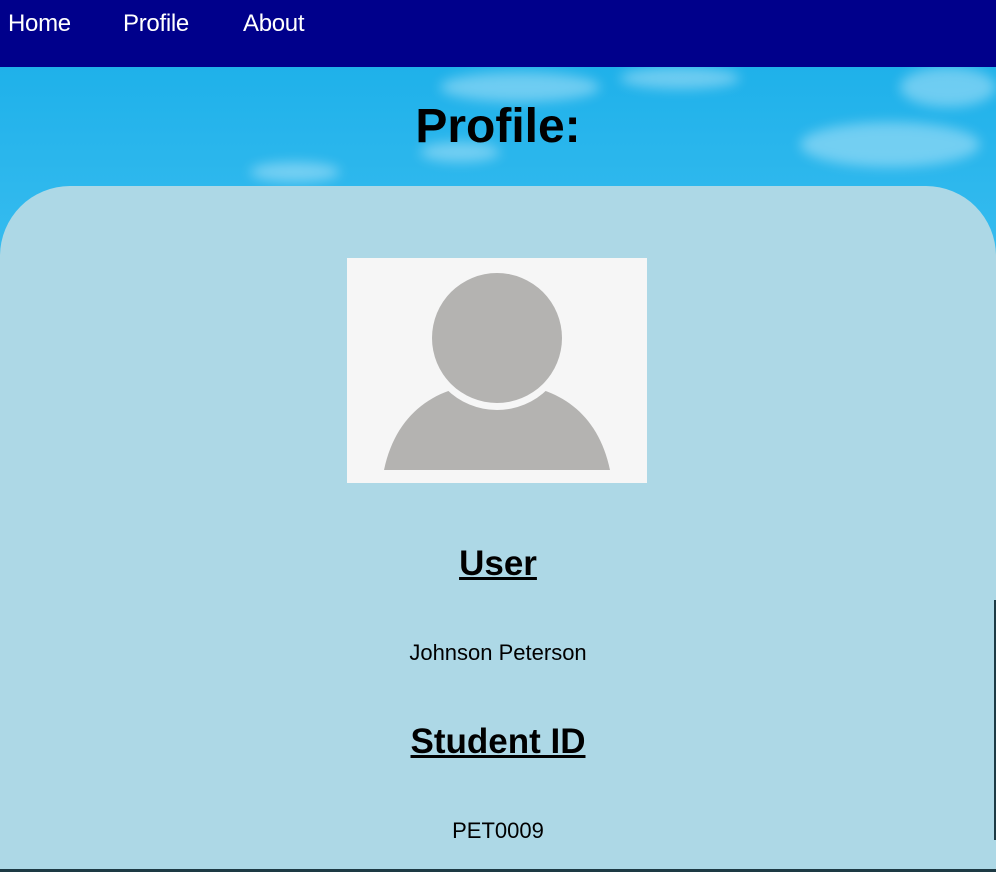 The width and height of the screenshot is (996, 872). What do you see at coordinates (39, 24) in the screenshot?
I see `nav-home-link: Home` at bounding box center [39, 24].